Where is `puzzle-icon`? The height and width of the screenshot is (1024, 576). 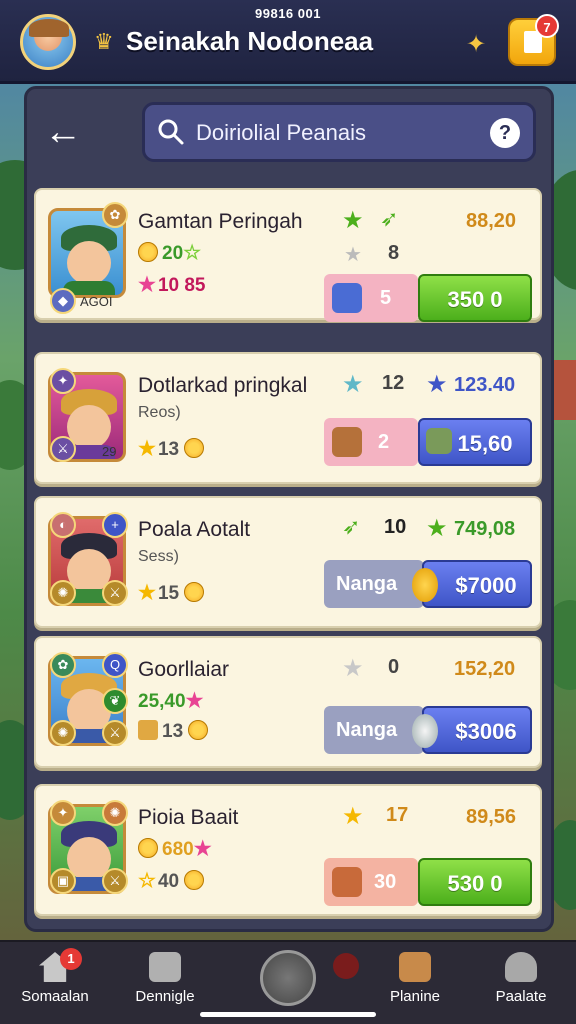
puzzle-icon is located at coordinates (165, 967).